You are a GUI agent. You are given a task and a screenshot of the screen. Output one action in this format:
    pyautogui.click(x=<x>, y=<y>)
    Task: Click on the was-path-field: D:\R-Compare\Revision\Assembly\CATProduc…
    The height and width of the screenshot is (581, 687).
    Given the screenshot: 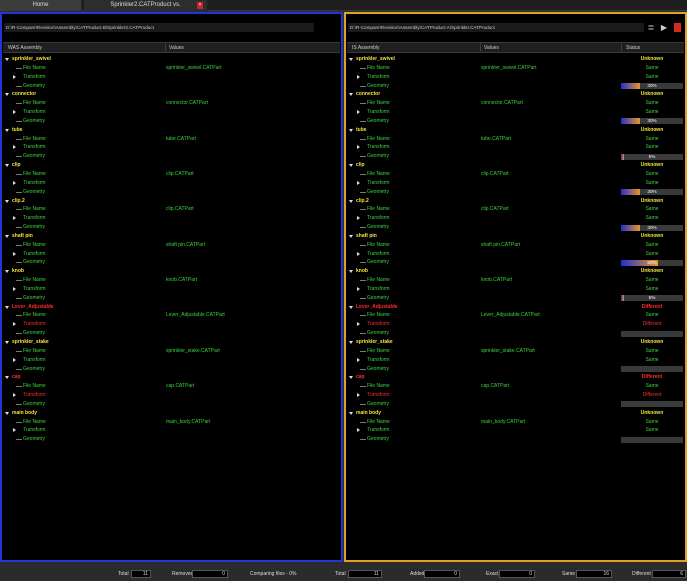 What is the action you would take?
    pyautogui.click(x=159, y=27)
    